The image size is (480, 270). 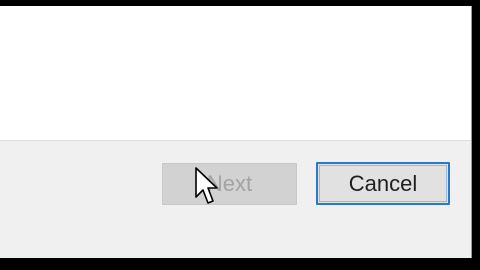 I want to click on next-button-label: Next, so click(x=229, y=183).